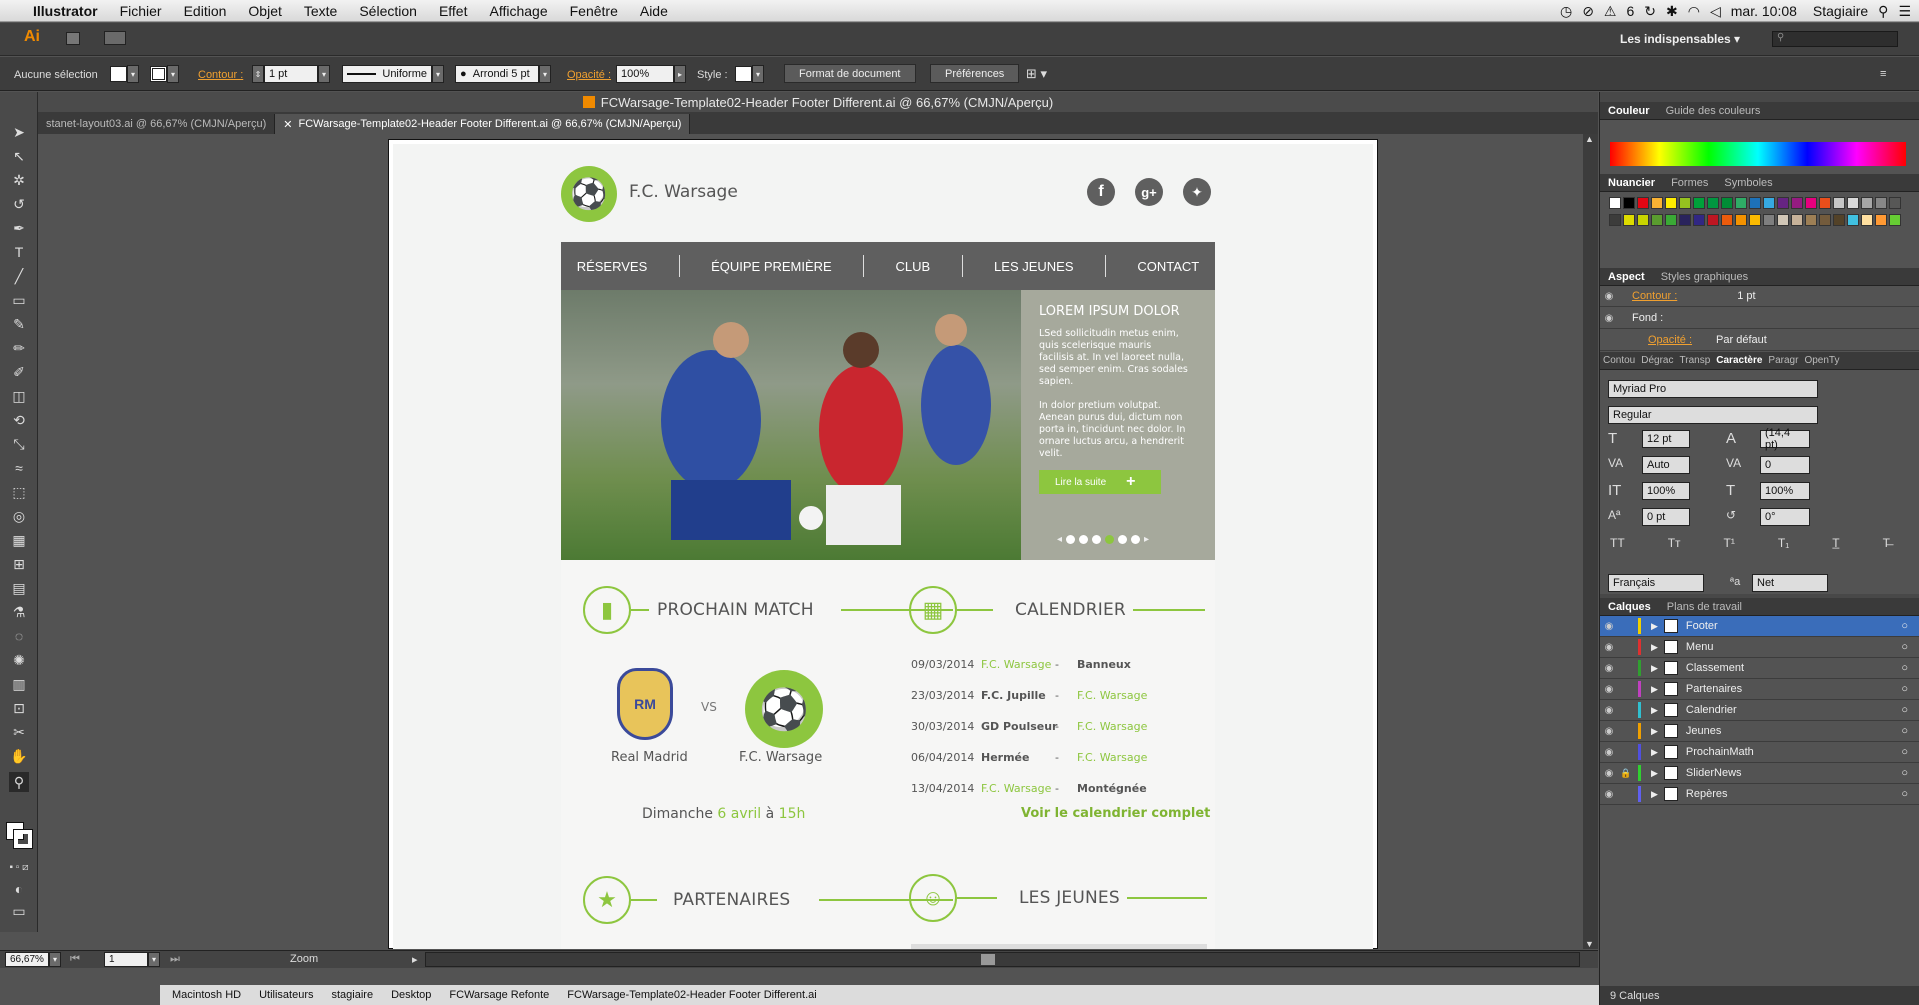  What do you see at coordinates (1689, 183) in the screenshot?
I see `tab-formes: Formes` at bounding box center [1689, 183].